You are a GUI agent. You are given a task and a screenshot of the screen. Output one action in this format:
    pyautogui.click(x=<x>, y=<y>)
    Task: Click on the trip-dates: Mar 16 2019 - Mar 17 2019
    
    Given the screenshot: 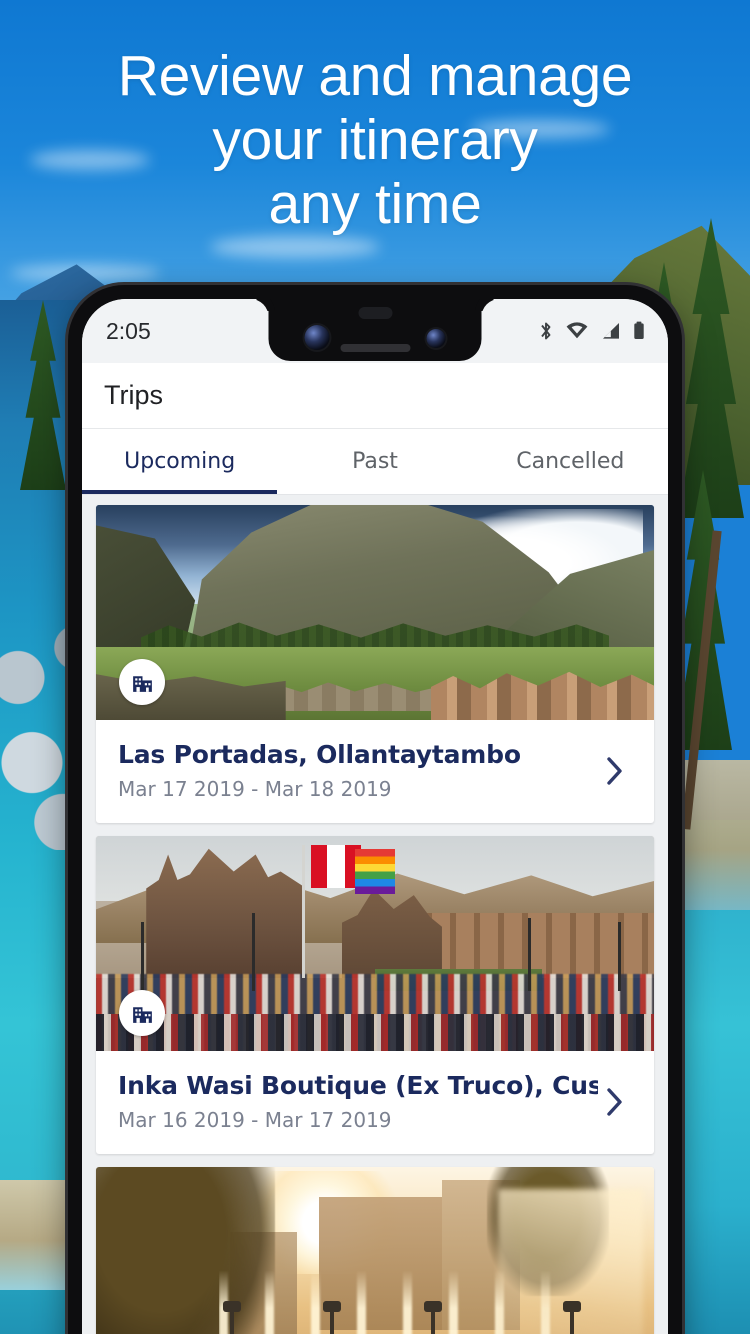 What is the action you would take?
    pyautogui.click(x=255, y=1120)
    